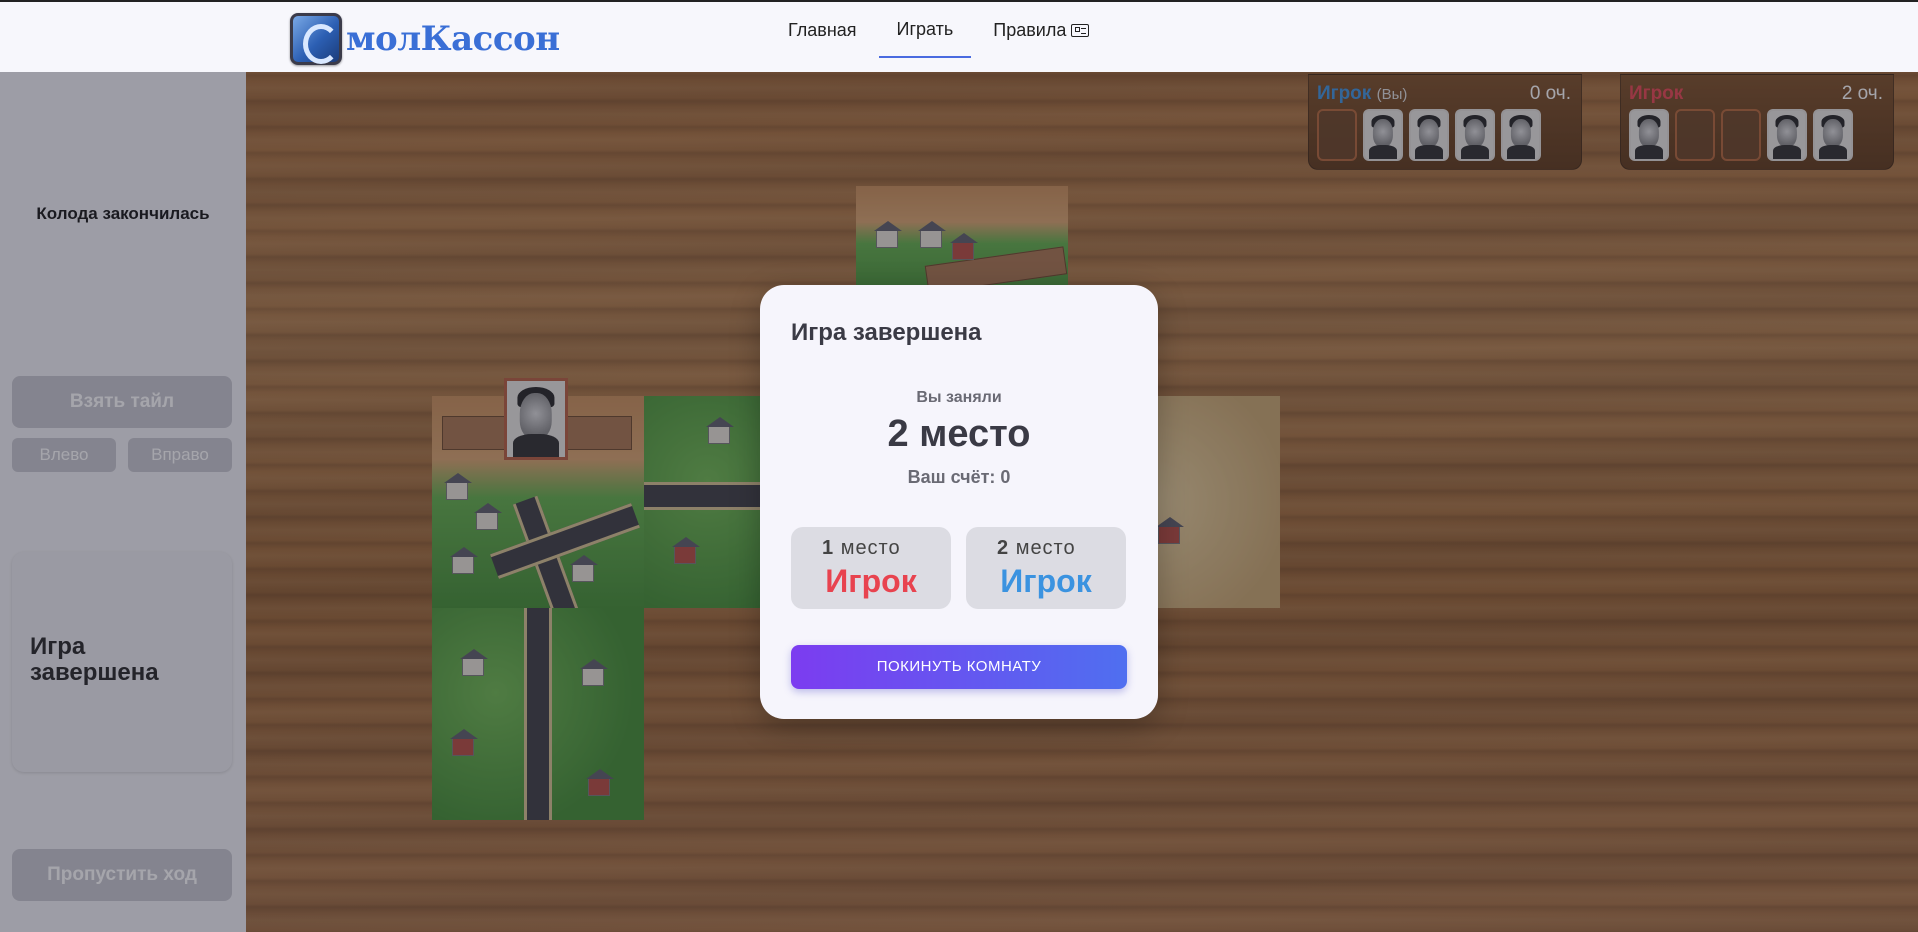  Describe the element at coordinates (959, 397) in the screenshot. I see `result-label: Вы заняли` at that location.